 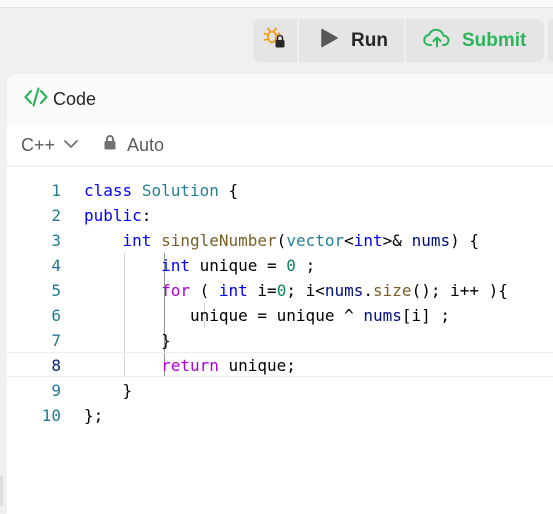 What do you see at coordinates (369, 40) in the screenshot?
I see `run-label: Run` at bounding box center [369, 40].